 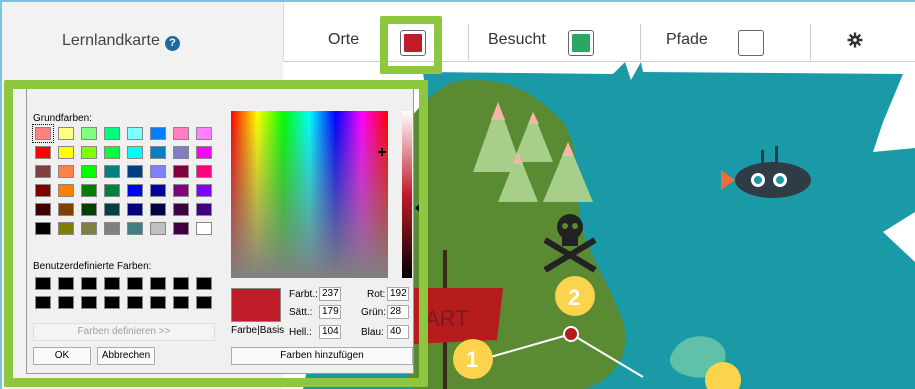 What do you see at coordinates (447, 318) in the screenshot?
I see `start-sign-text: ART` at bounding box center [447, 318].